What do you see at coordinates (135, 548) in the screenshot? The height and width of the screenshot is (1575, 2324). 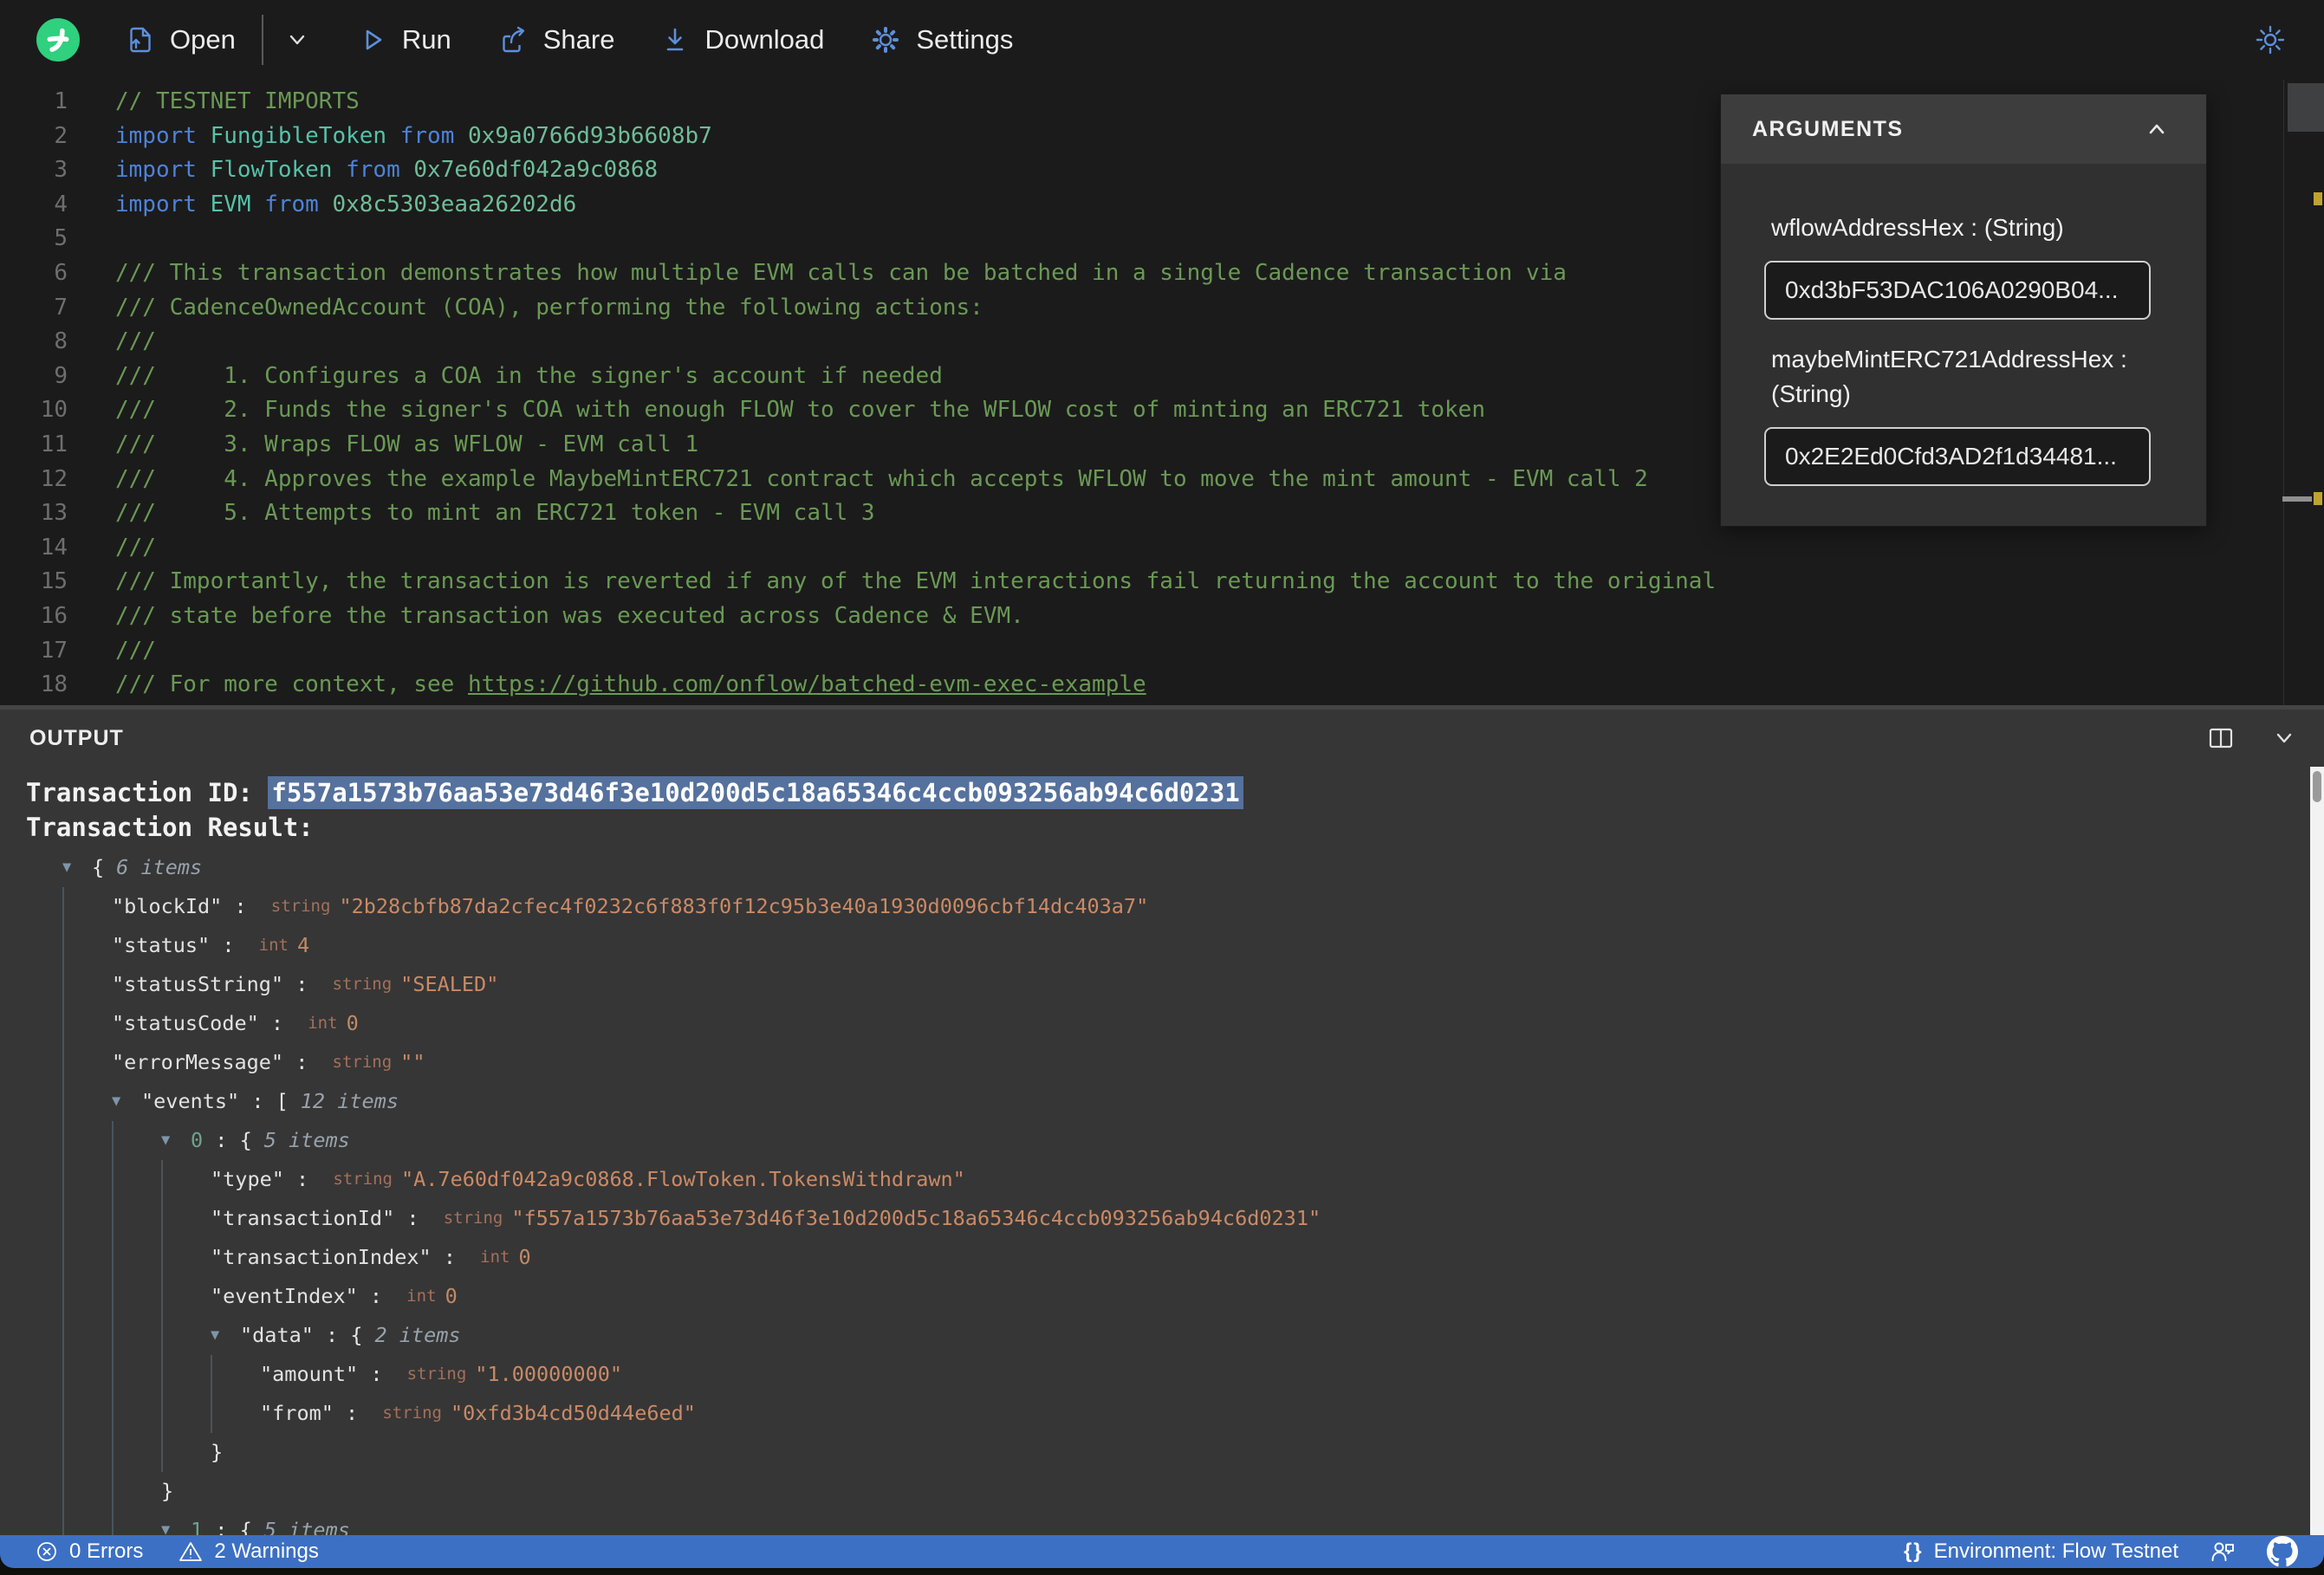 I see `code-text: ///` at bounding box center [135, 548].